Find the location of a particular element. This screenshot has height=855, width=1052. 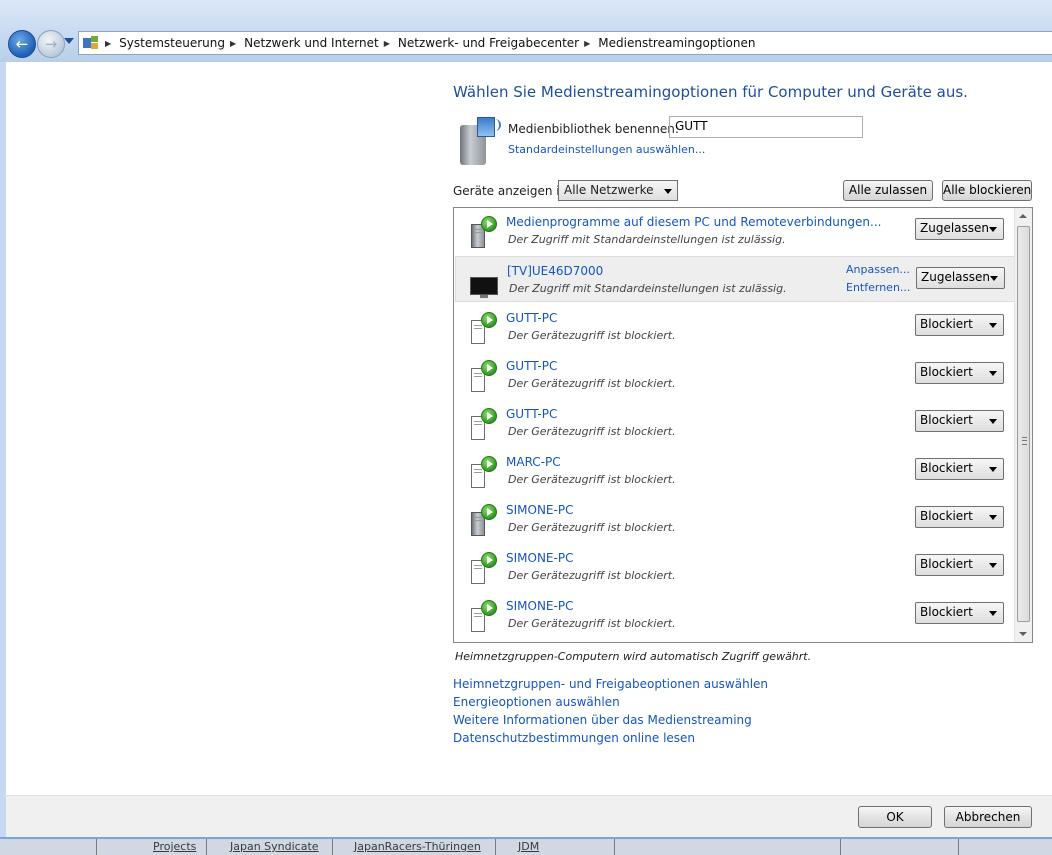

ok-button: OK is located at coordinates (895, 817).